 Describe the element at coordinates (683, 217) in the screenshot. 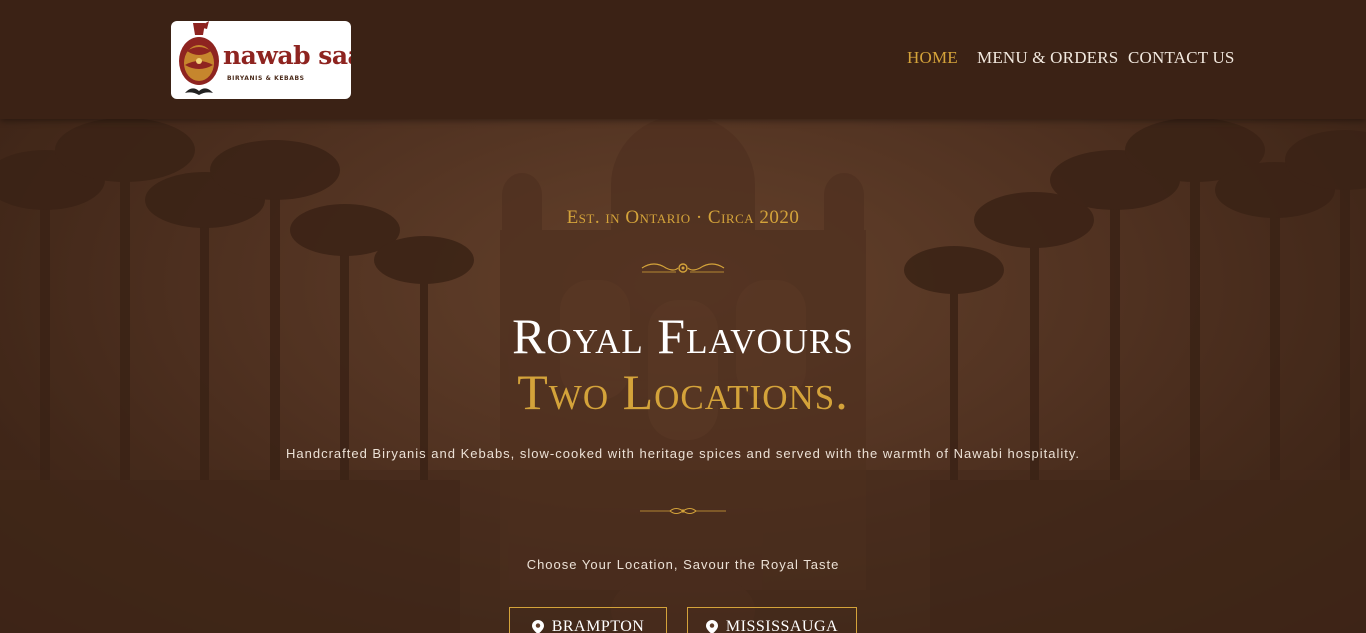

I see `established-tagline: Est. in Ontario · Circa 2020` at that location.